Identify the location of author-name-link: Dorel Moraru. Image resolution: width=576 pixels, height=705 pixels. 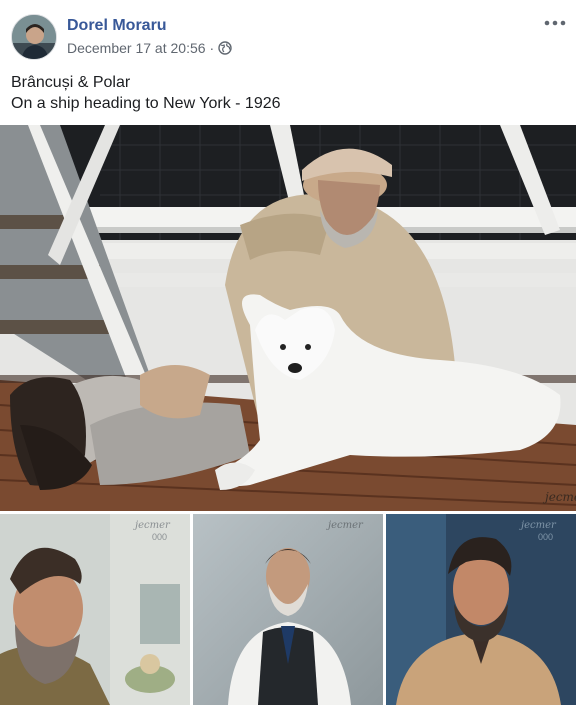
(117, 26).